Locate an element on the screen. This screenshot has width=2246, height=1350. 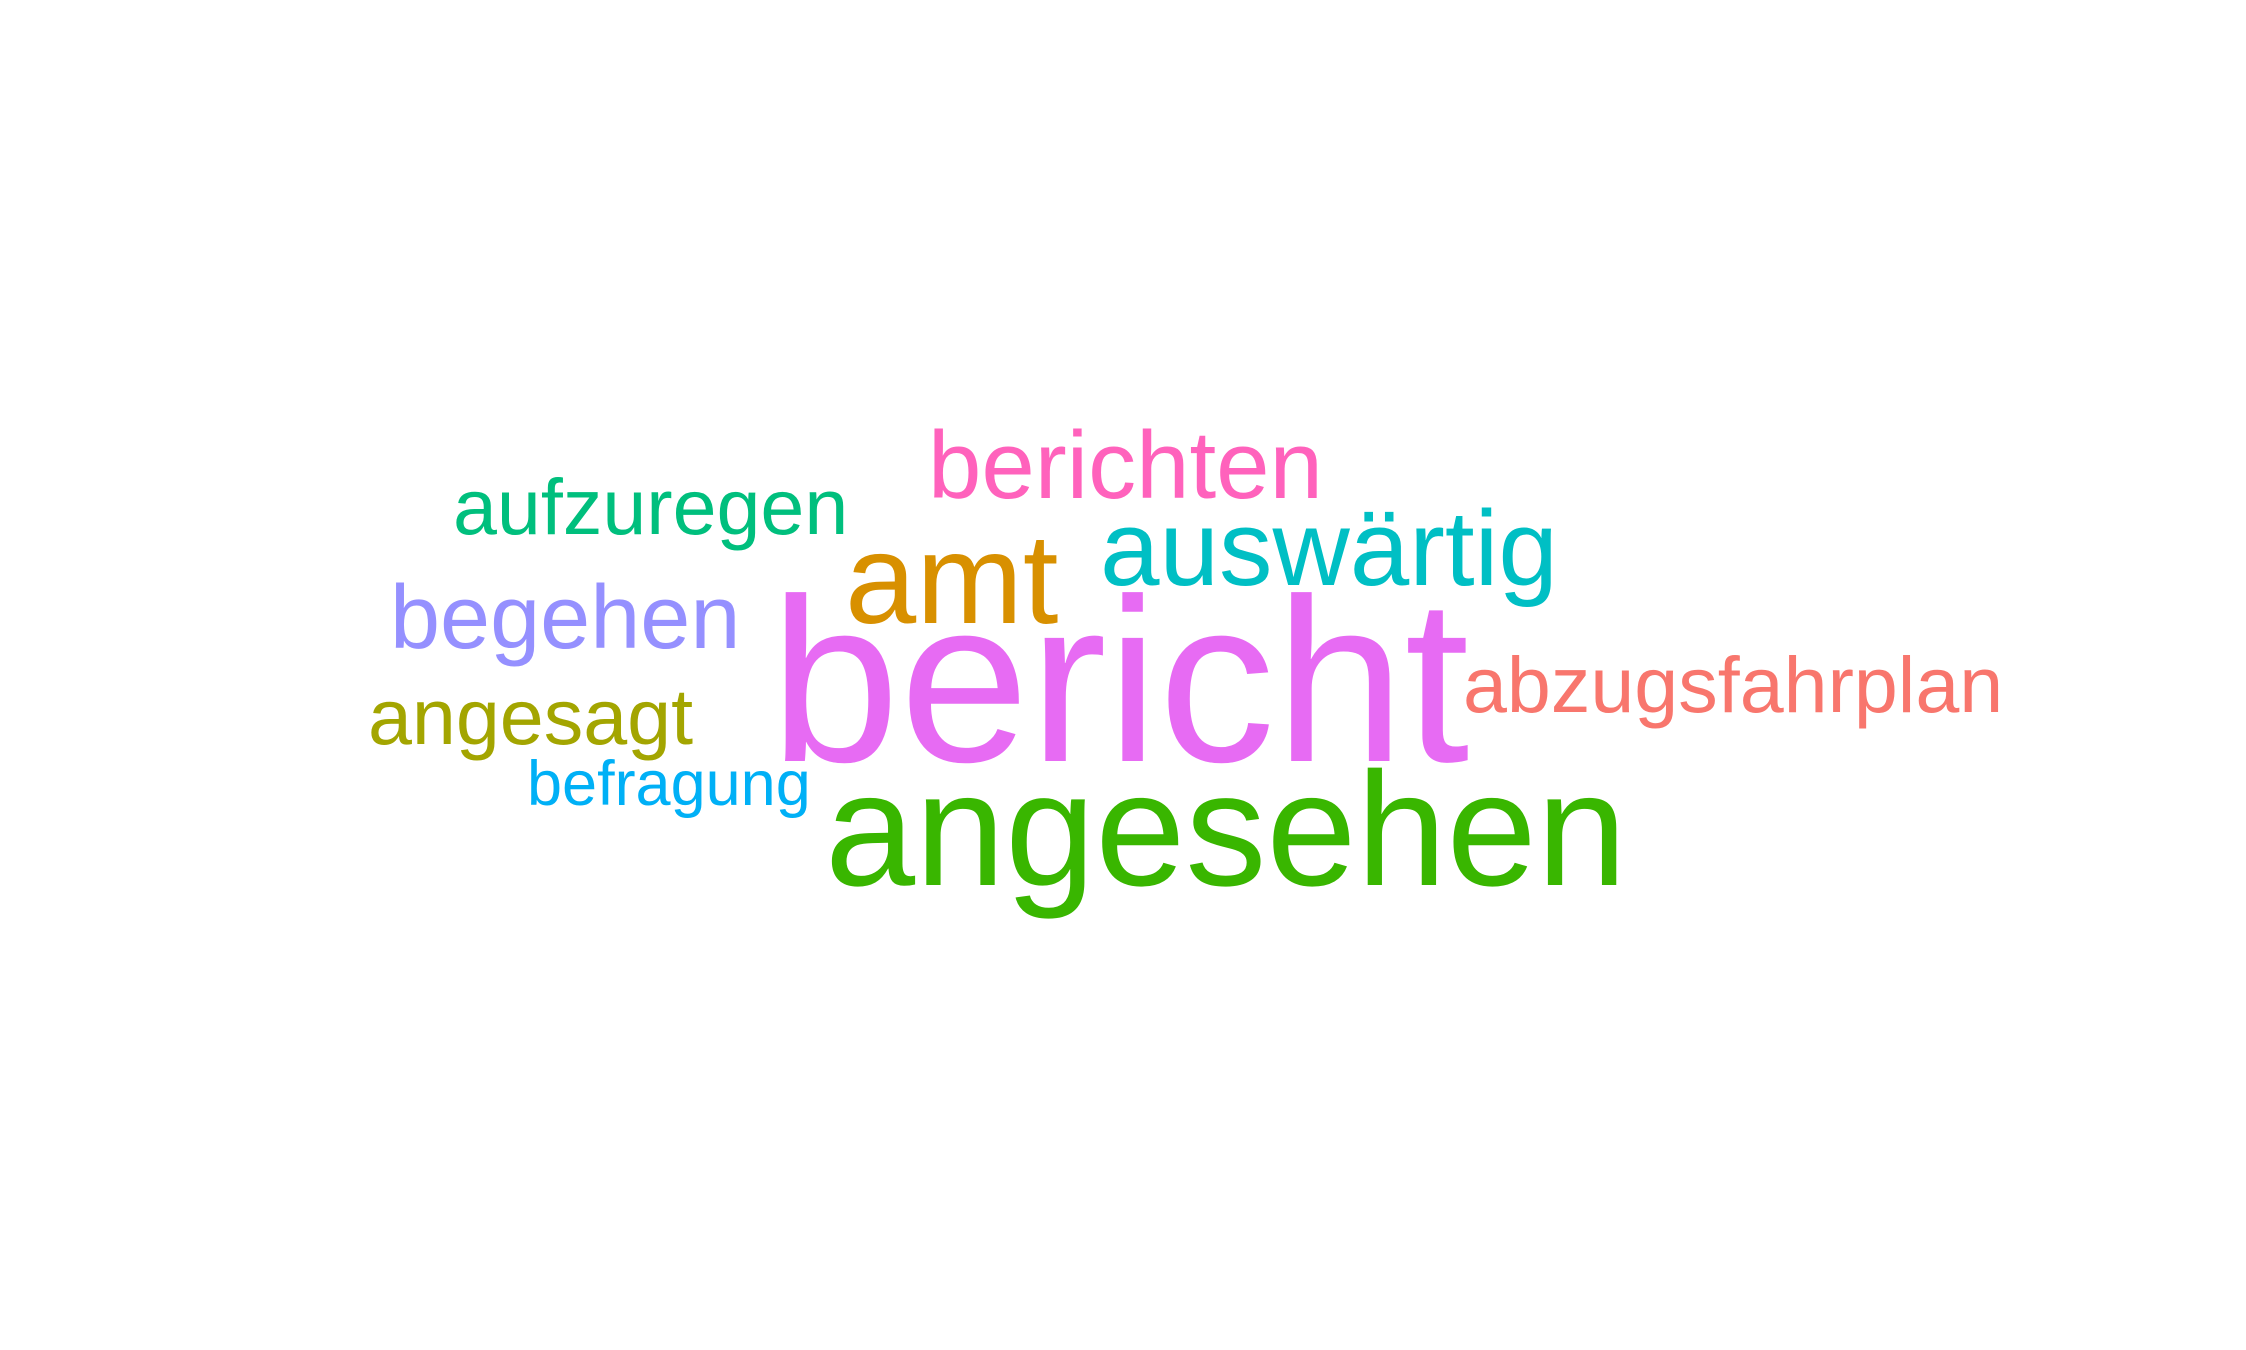
word-begehen: begehen is located at coordinates (565, 618).